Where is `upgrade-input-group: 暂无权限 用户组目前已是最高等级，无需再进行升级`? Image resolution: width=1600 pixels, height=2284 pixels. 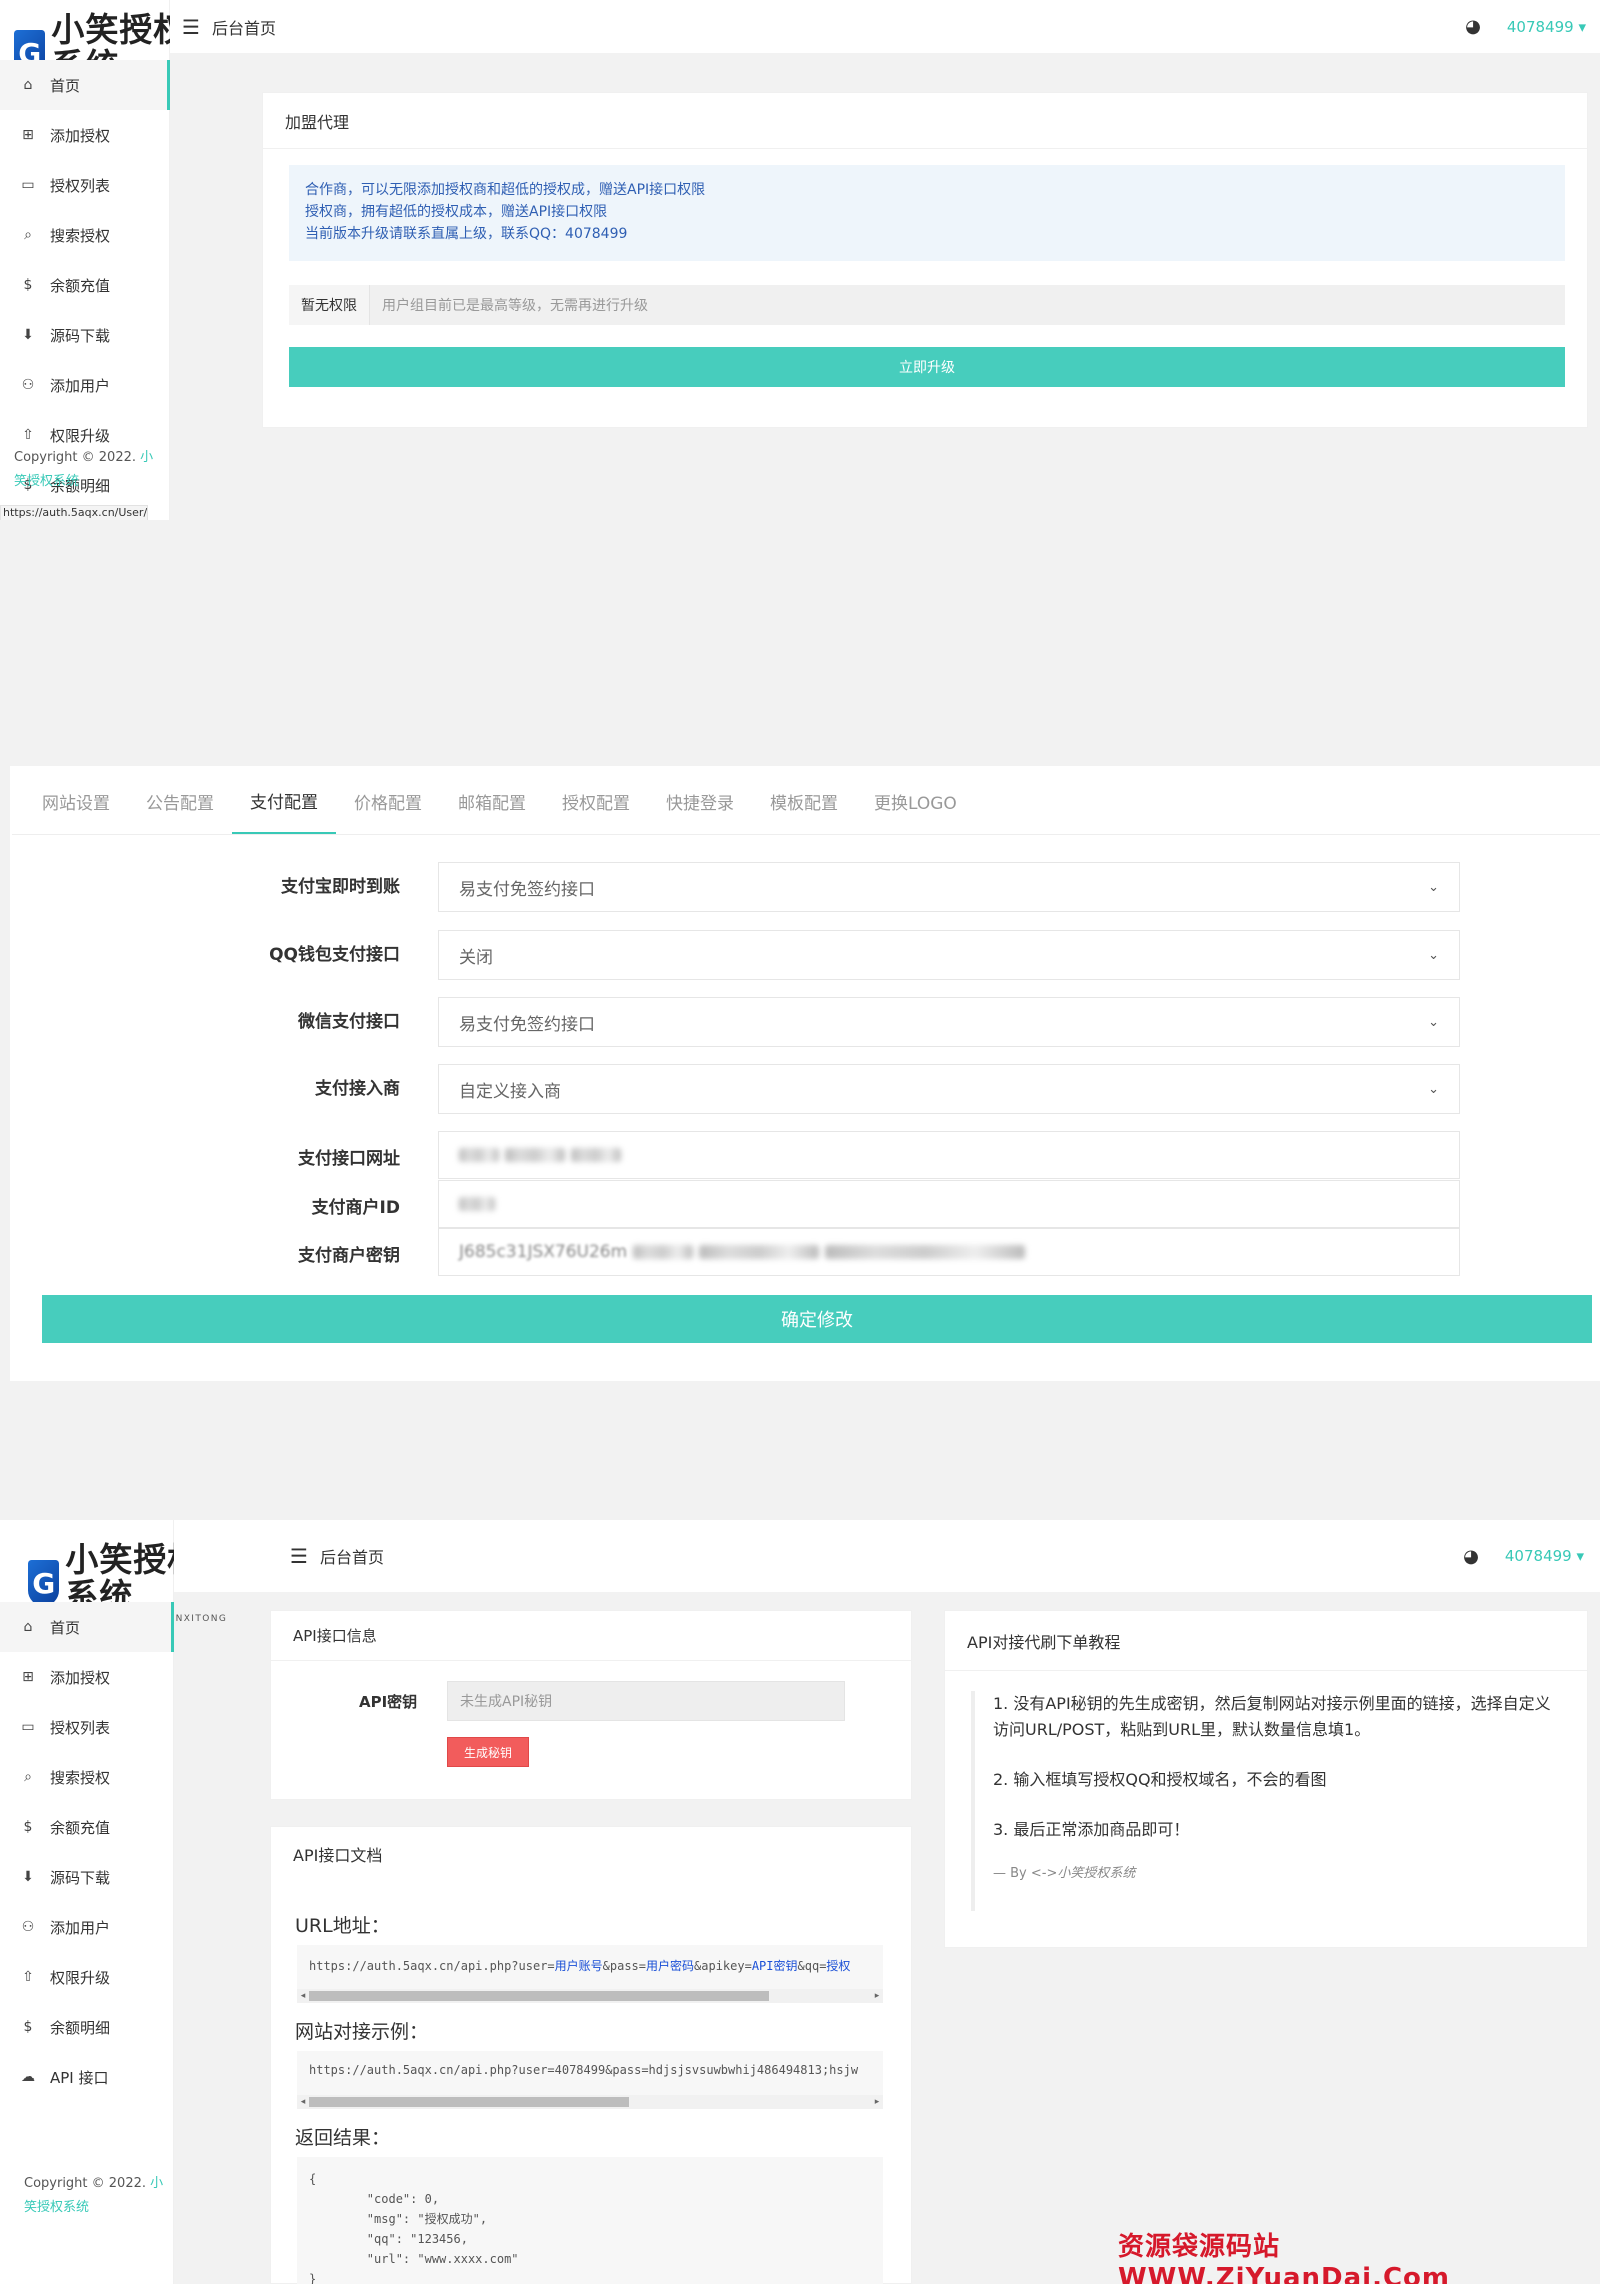
upgrade-input-group: 暂无权限 用户组目前已是最高等级，无需再进行升级 is located at coordinates (927, 305).